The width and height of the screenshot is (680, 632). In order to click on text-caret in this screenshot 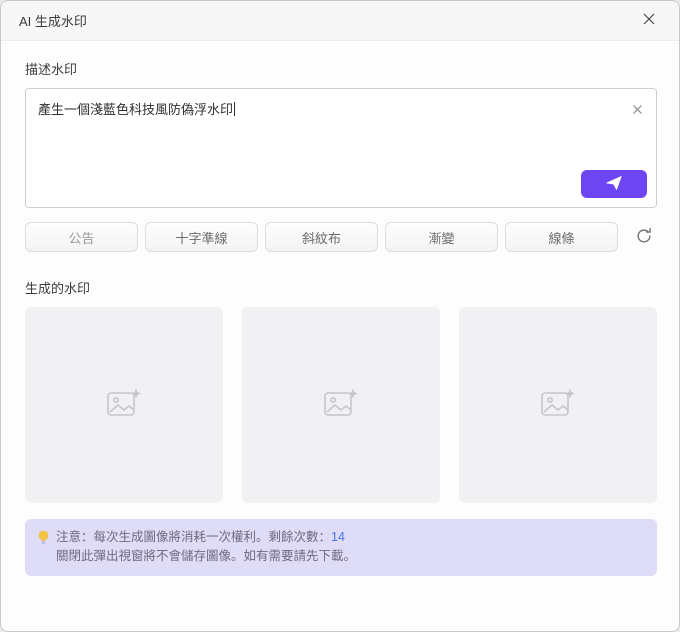, I will do `click(235, 109)`.